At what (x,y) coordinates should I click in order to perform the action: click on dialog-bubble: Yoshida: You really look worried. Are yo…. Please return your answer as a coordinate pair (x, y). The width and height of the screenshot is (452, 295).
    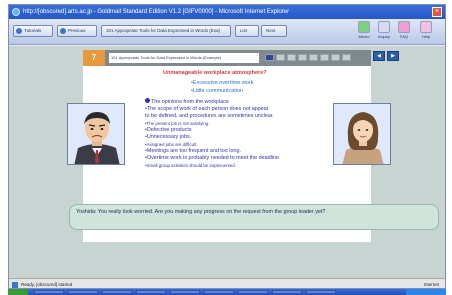
    Looking at the image, I should click on (254, 217).